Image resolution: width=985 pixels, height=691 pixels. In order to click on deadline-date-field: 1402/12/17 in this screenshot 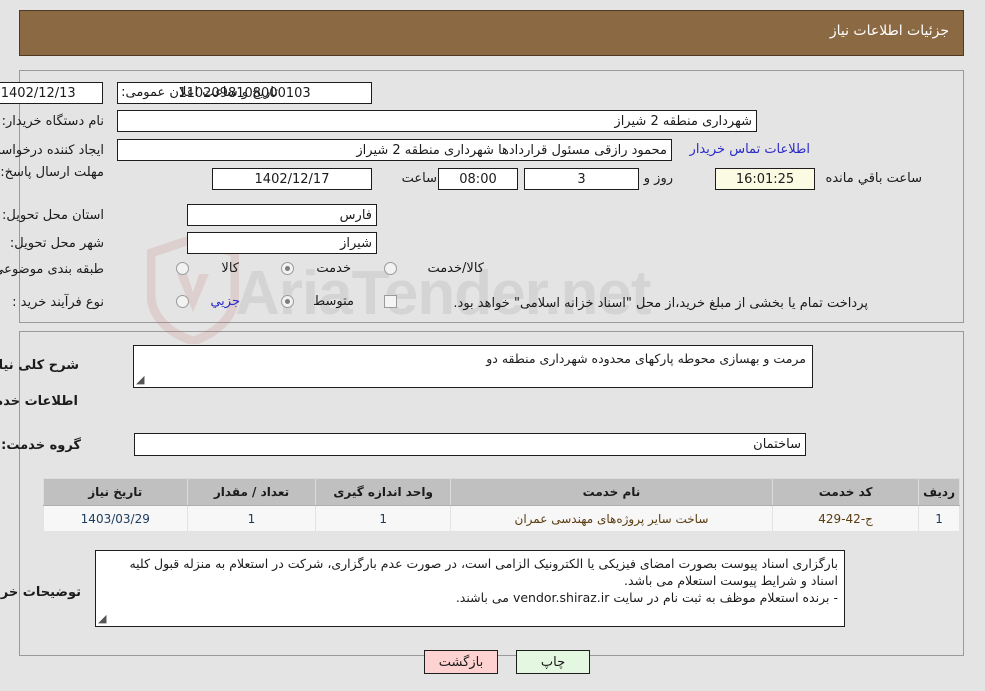, I will do `click(293, 179)`.